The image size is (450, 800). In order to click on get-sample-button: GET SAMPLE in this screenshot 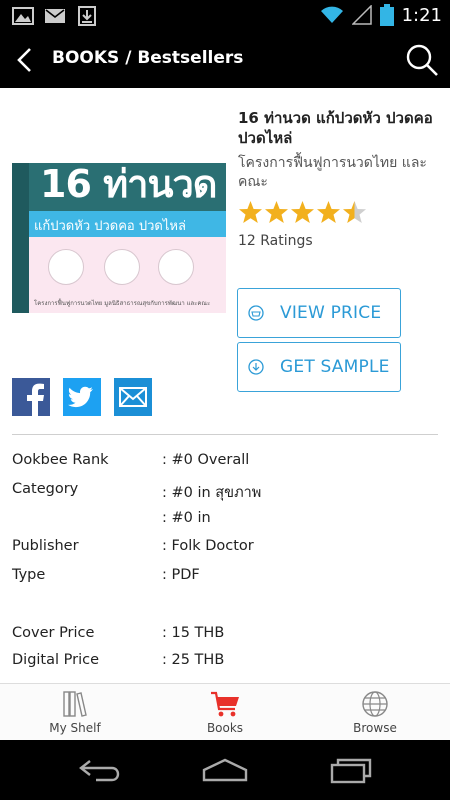, I will do `click(319, 367)`.